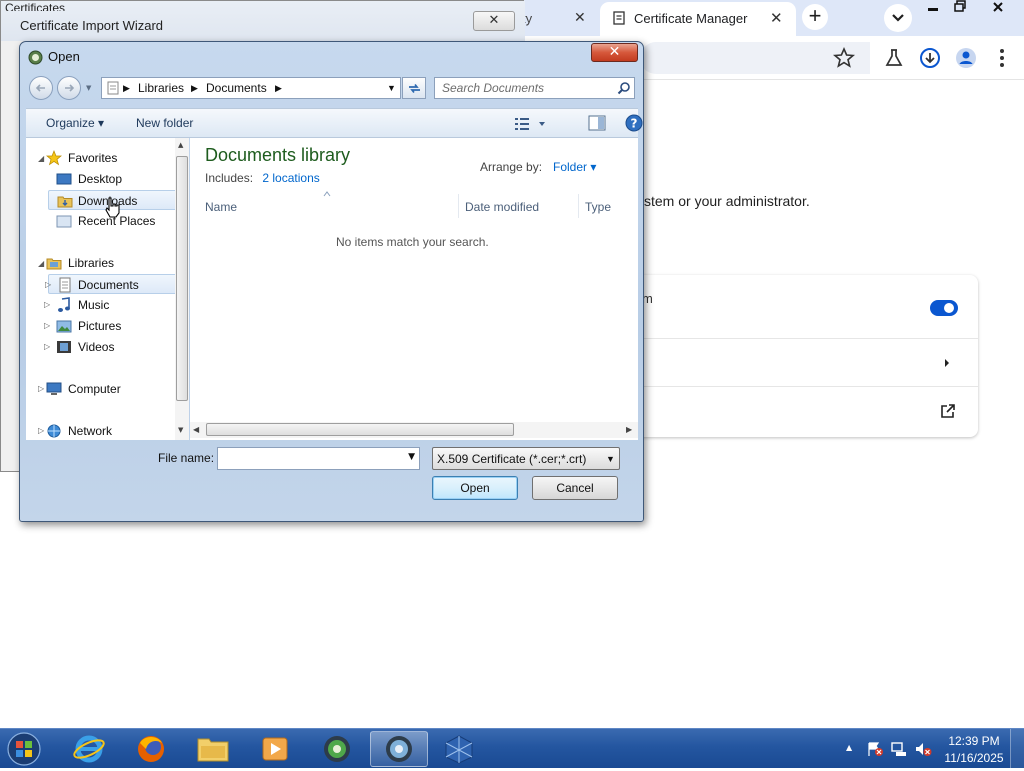  Describe the element at coordinates (65, 285) in the screenshot. I see `documents-icon` at that location.